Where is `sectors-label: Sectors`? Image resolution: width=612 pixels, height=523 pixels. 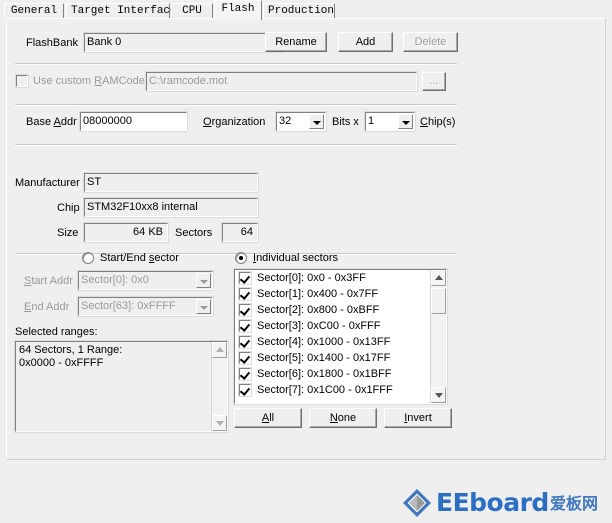 sectors-label: Sectors is located at coordinates (194, 233).